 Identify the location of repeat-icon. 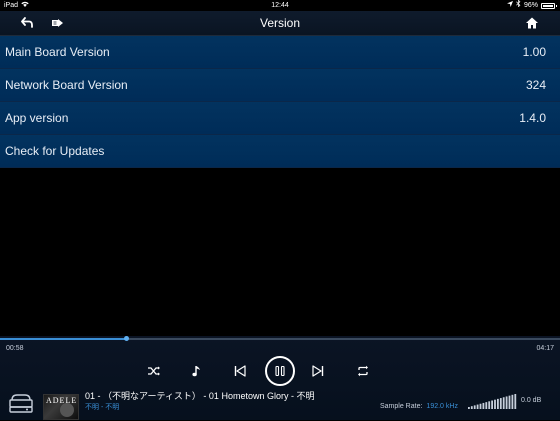
(363, 371).